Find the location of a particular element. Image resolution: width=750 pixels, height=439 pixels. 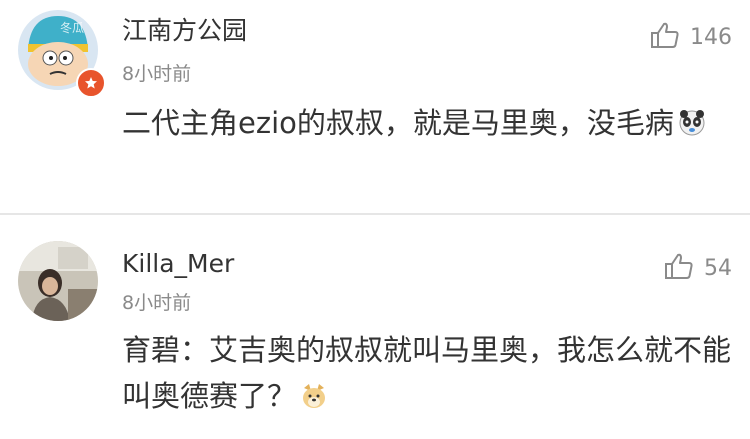

like-count: 54 is located at coordinates (718, 268).